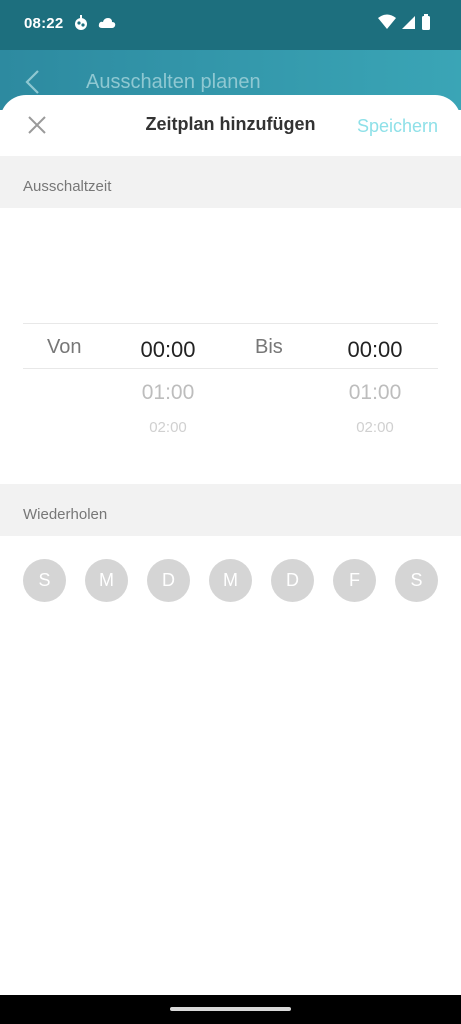  What do you see at coordinates (168, 427) in the screenshot?
I see `from-next-time-2: 02:00` at bounding box center [168, 427].